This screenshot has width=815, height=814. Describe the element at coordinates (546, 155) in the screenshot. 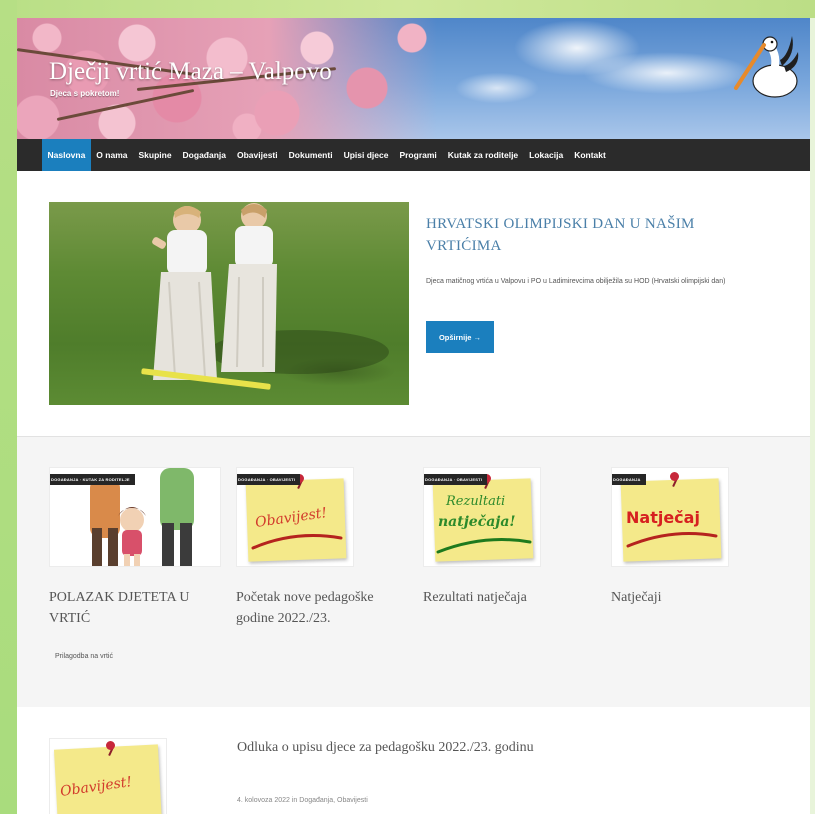

I see `nav-item-lokacija: Lokacija` at that location.